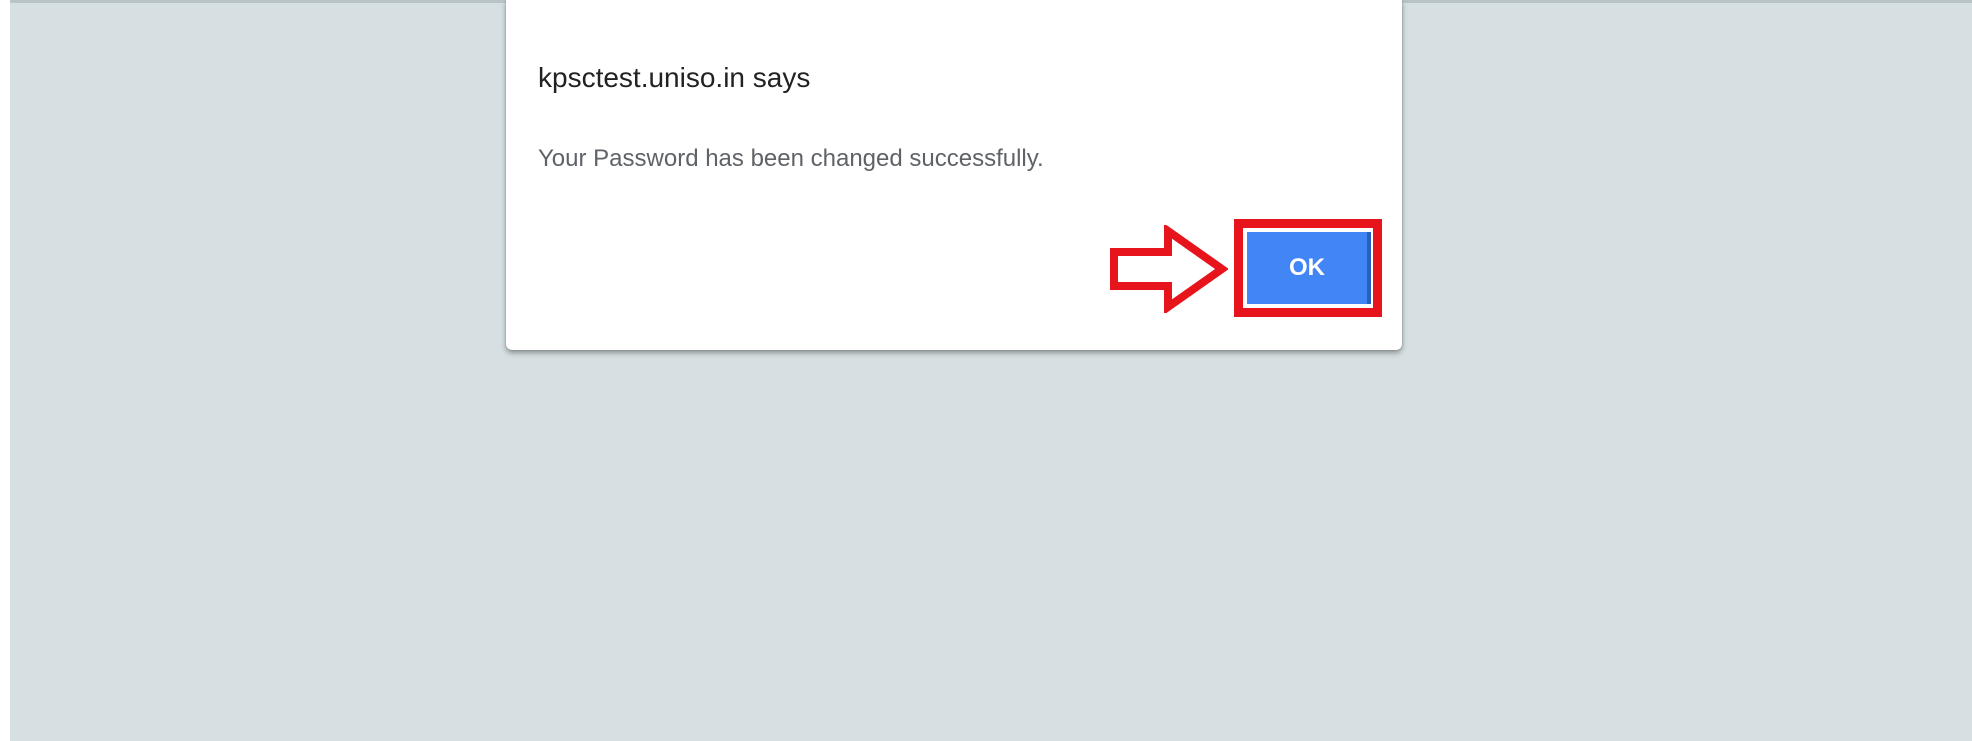  Describe the element at coordinates (1309, 268) in the screenshot. I see `ok-button: OK` at that location.